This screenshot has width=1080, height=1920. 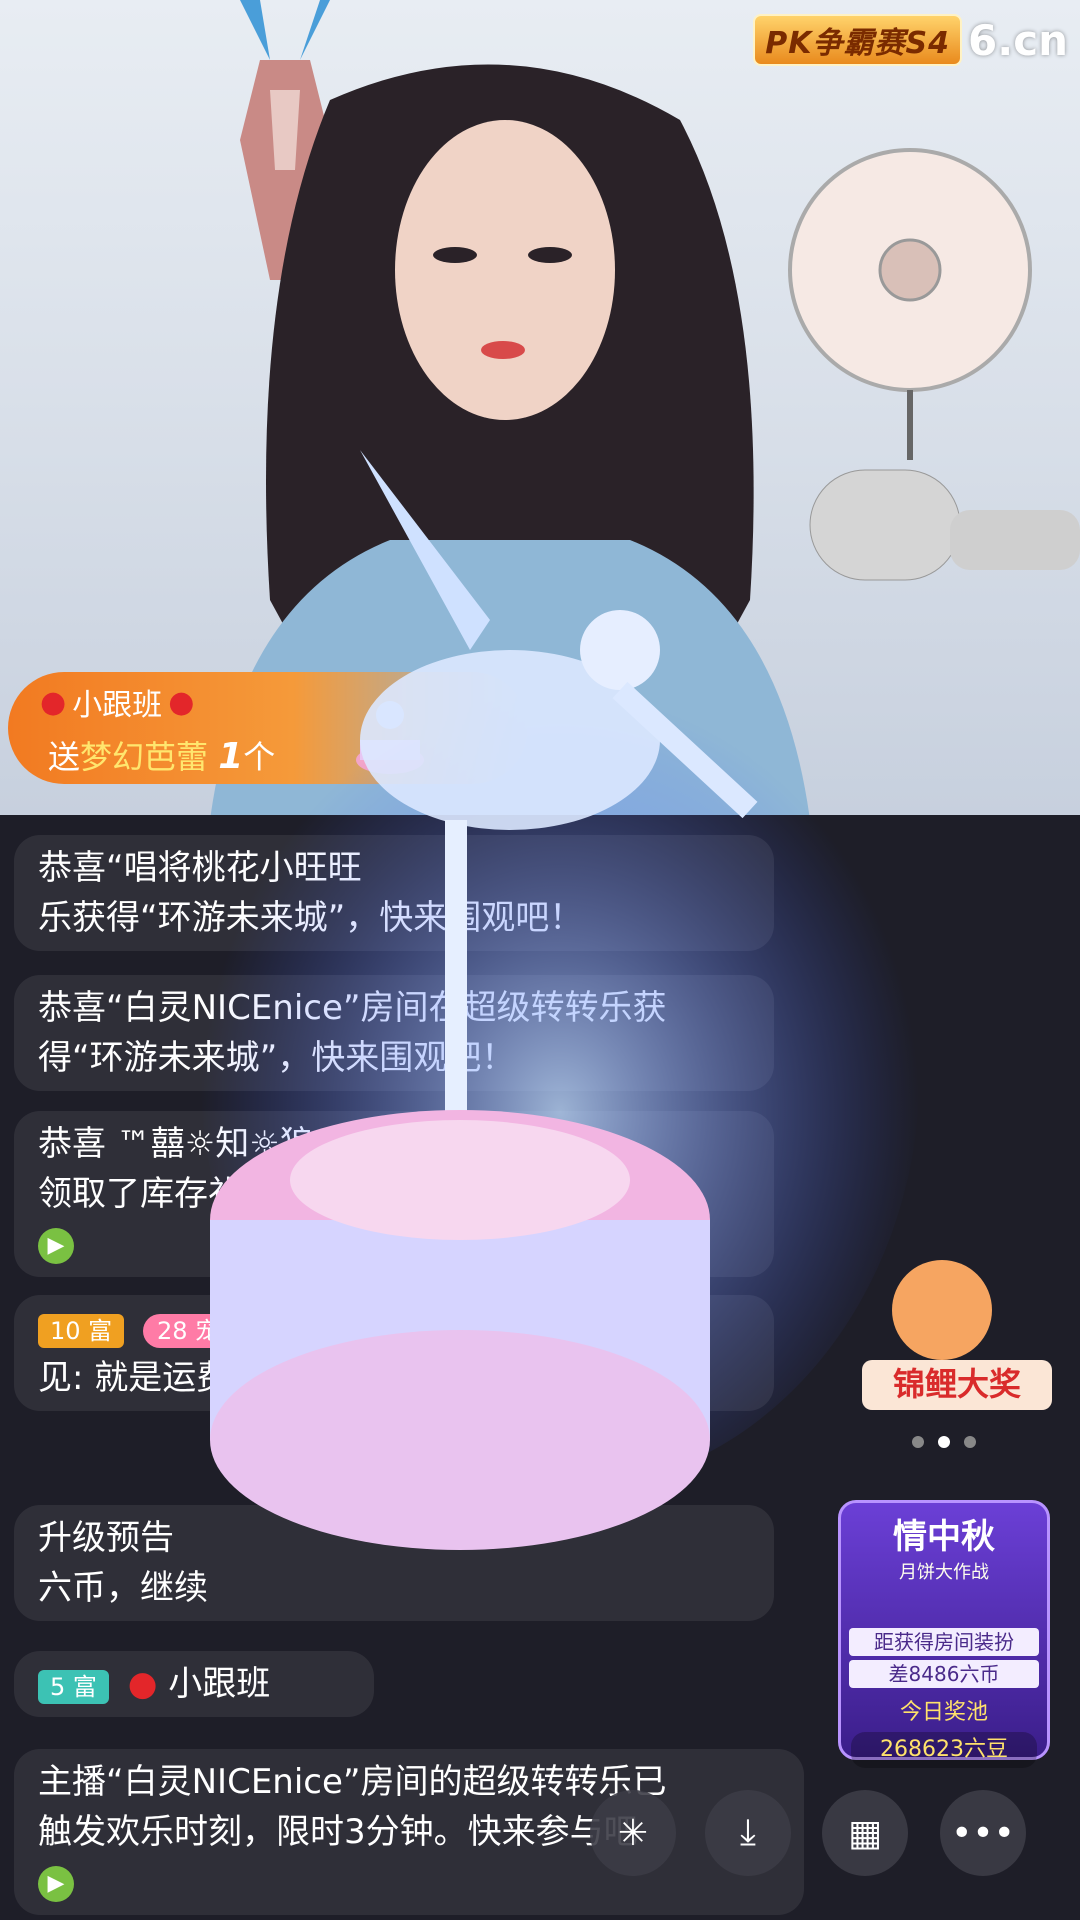 What do you see at coordinates (394, 1563) in the screenshot?
I see `chat-message: 升级预告 六币，继续` at bounding box center [394, 1563].